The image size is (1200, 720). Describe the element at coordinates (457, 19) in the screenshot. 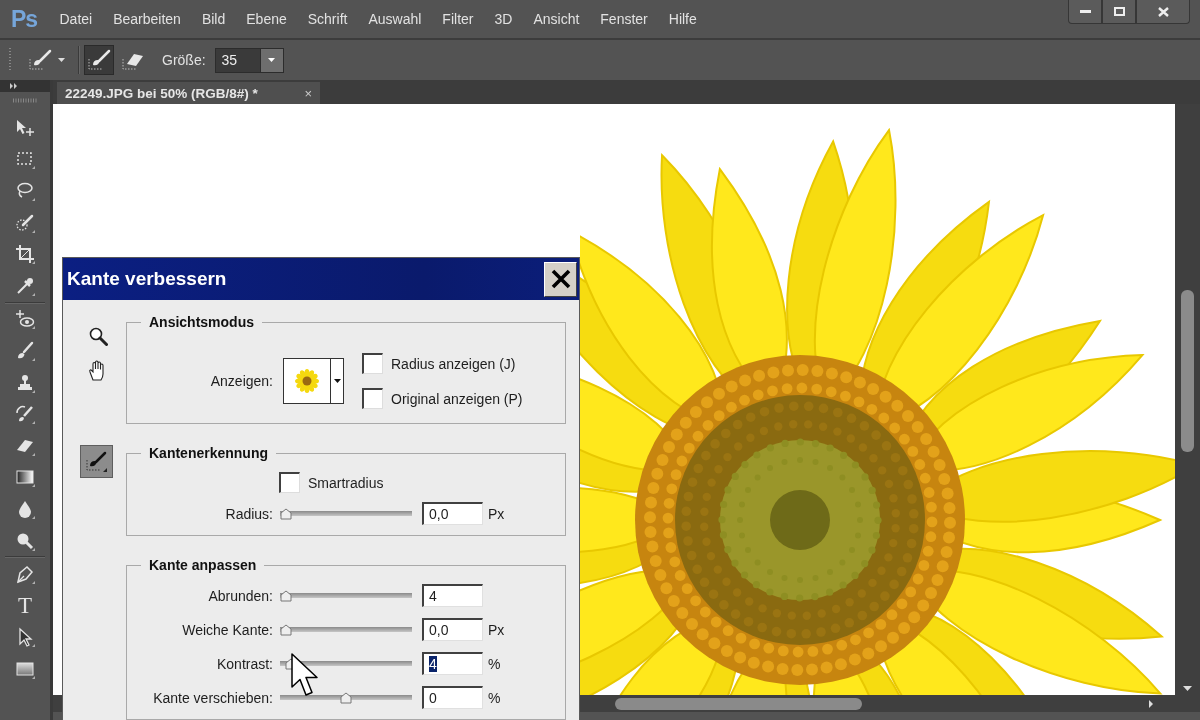

I see `menu-item: Filter` at that location.